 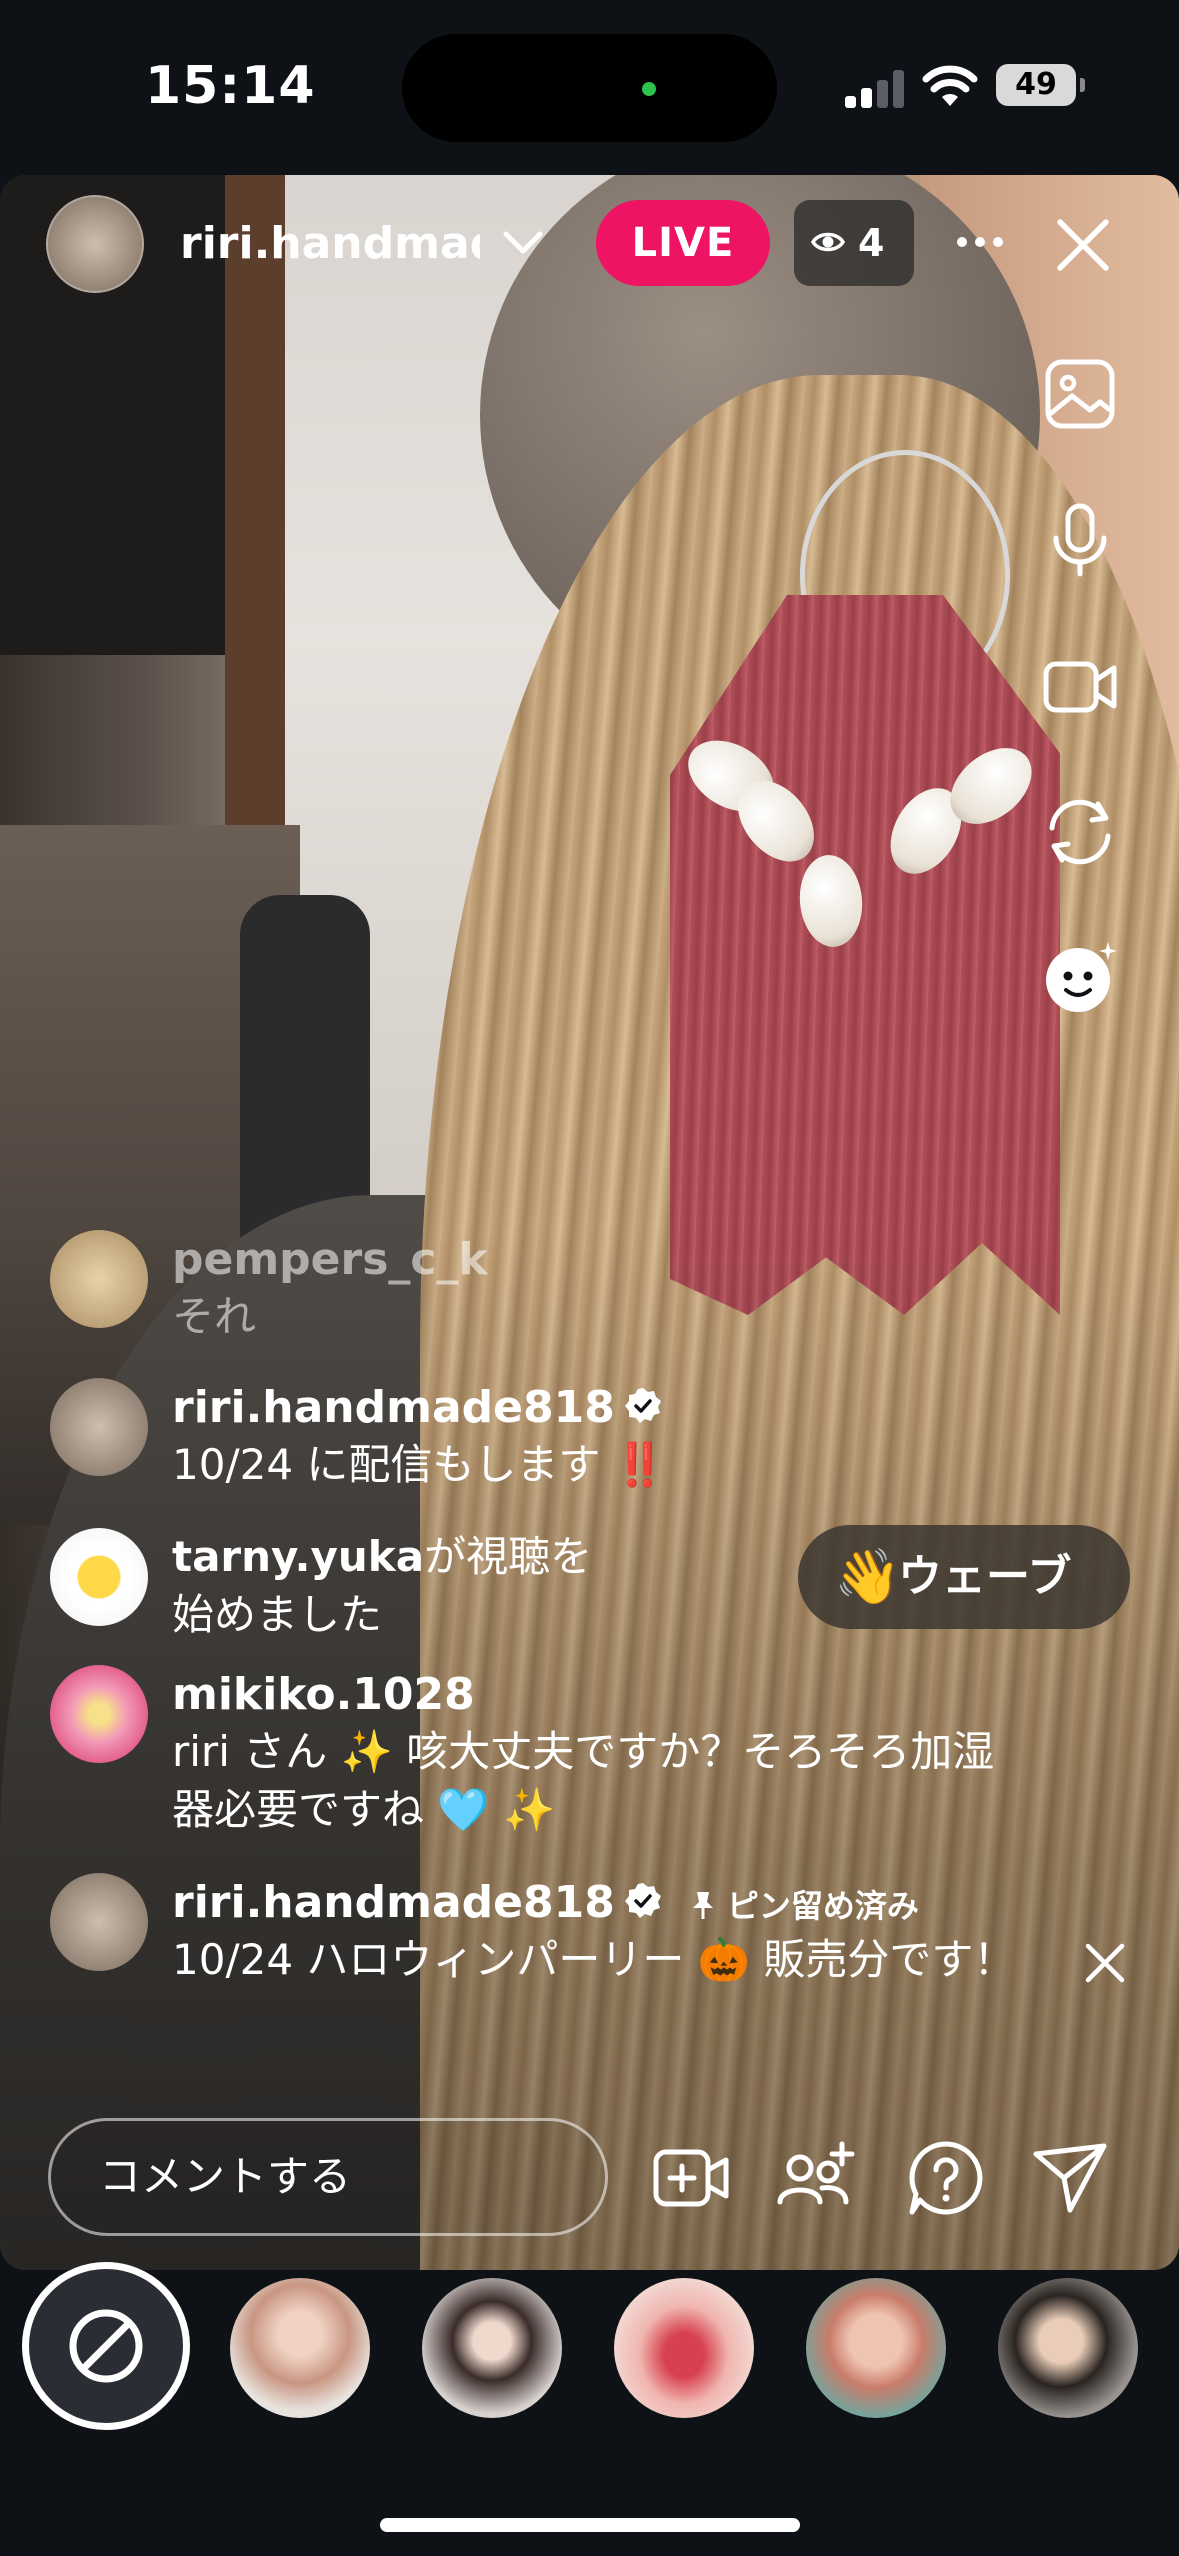 What do you see at coordinates (230, 86) in the screenshot?
I see `status-time: 15:14` at bounding box center [230, 86].